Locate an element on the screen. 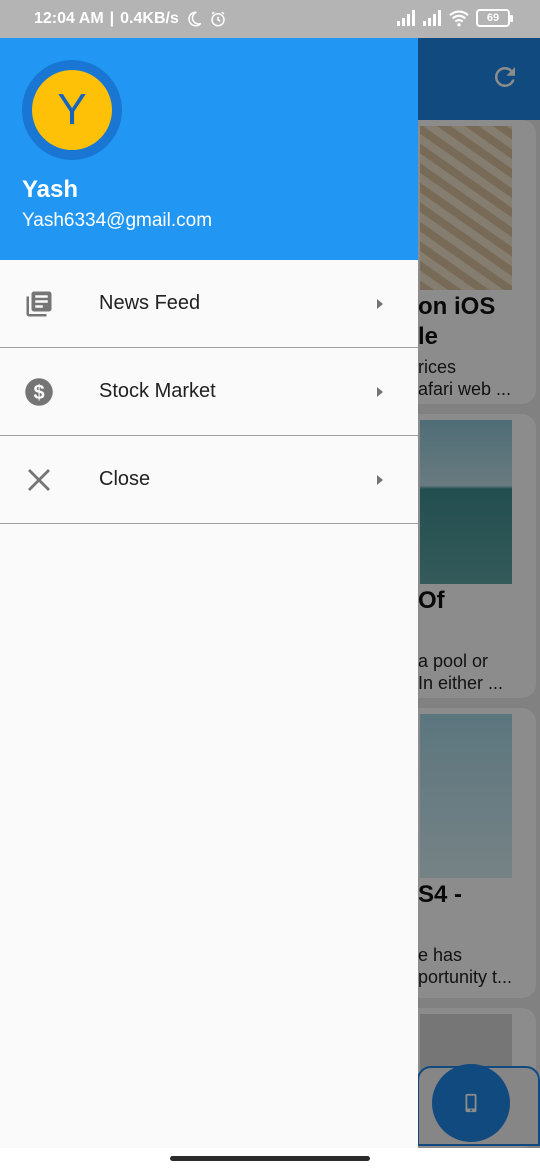 The height and width of the screenshot is (1170, 540). menu-item-label: Stock Market is located at coordinates (157, 391).